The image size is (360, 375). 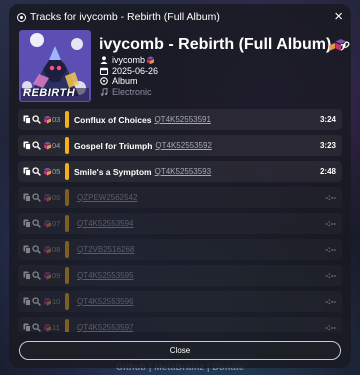 I want to click on disc-icon, so click(x=21, y=17).